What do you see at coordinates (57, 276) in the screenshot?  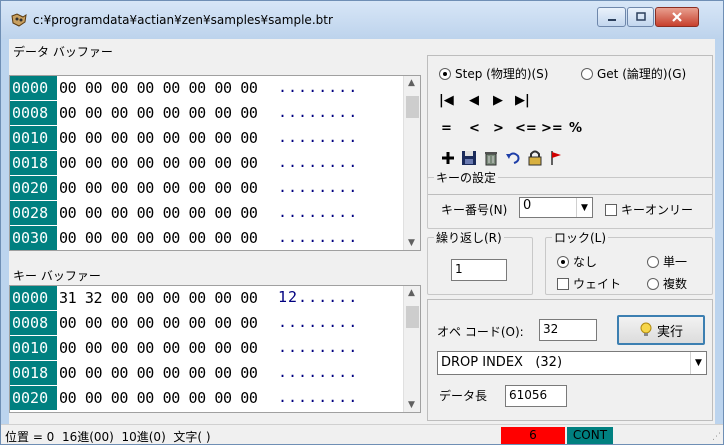 I see `key-buffer-label: キー バッファー` at bounding box center [57, 276].